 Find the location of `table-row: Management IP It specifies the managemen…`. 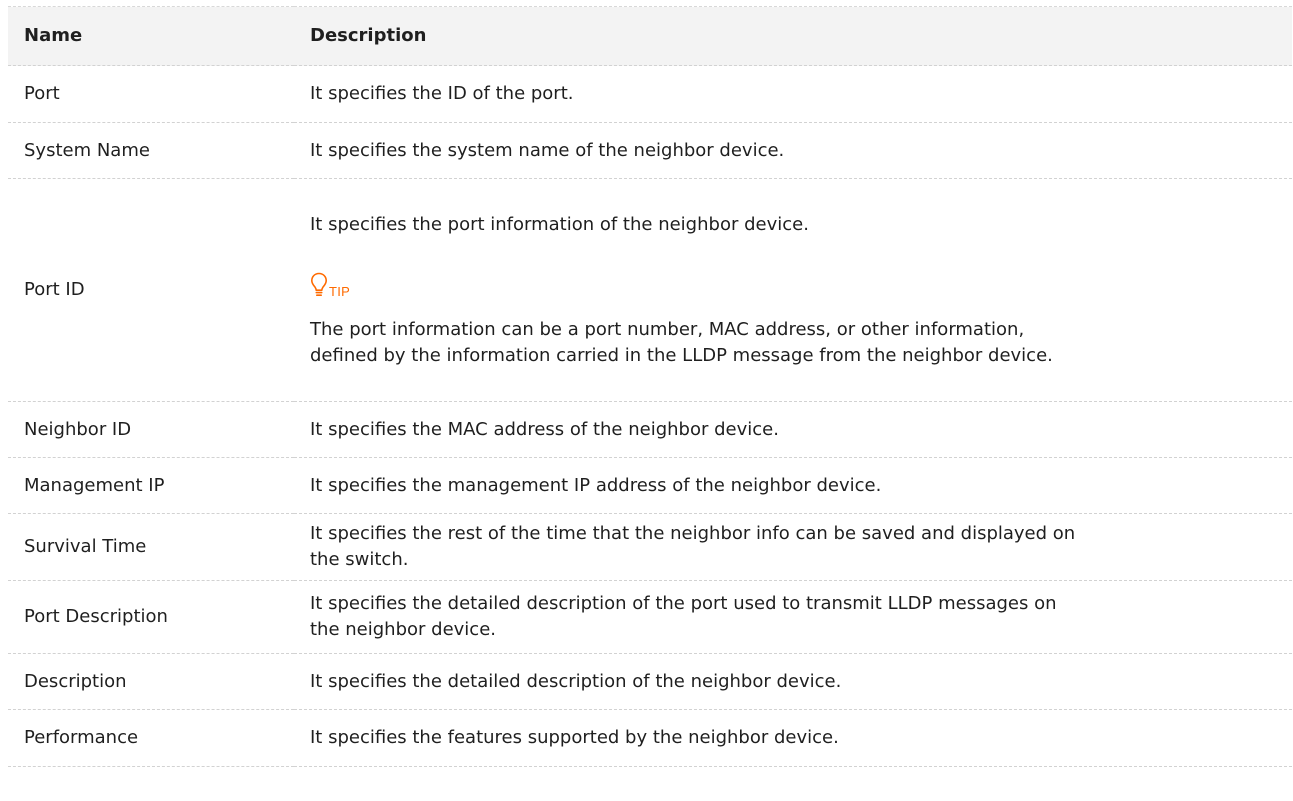

table-row: Management IP It specifies the managemen… is located at coordinates (650, 485).